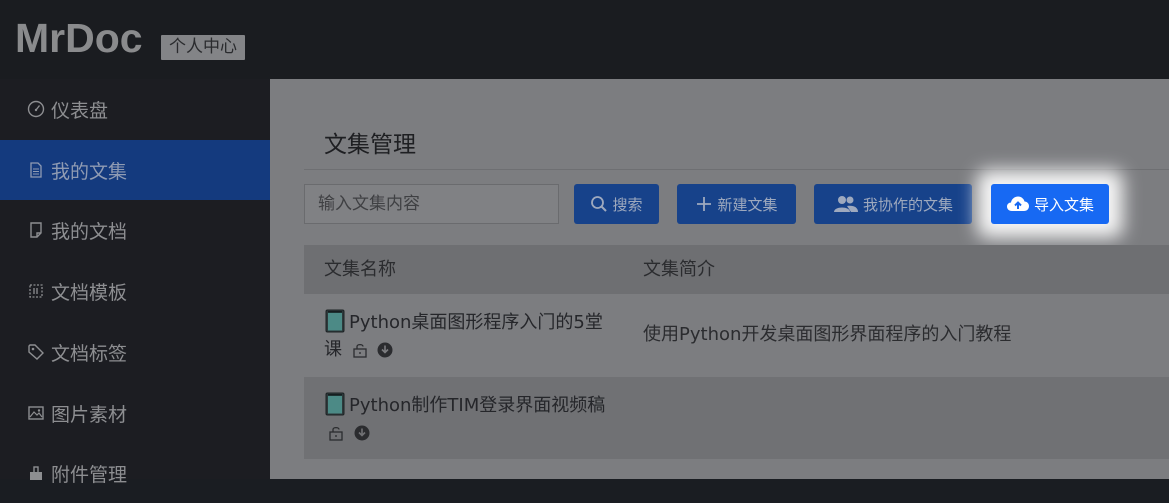 This screenshot has height=503, width=1169. What do you see at coordinates (89, 171) in the screenshot?
I see `sidebar-item-label: 我的文集` at bounding box center [89, 171].